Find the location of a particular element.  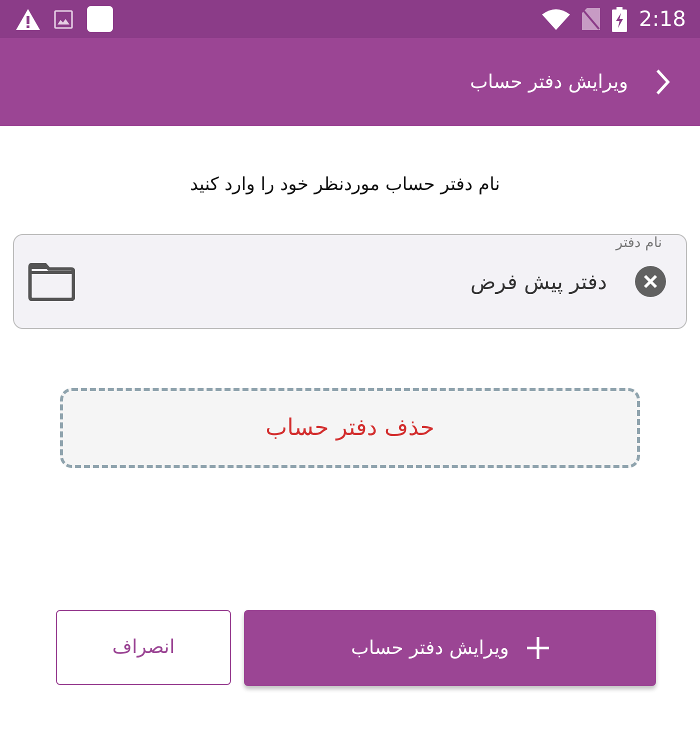

page-title: ویرایش دفتر حساب is located at coordinates (549, 82).